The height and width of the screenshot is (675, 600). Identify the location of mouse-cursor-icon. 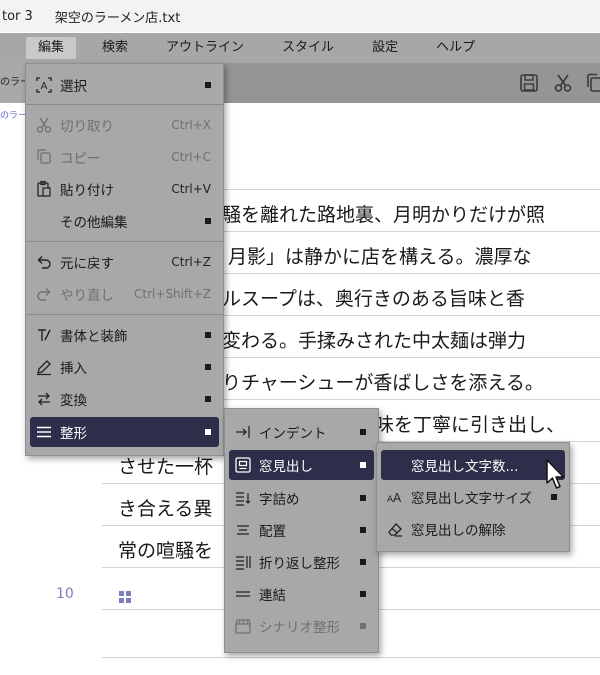
(555, 474).